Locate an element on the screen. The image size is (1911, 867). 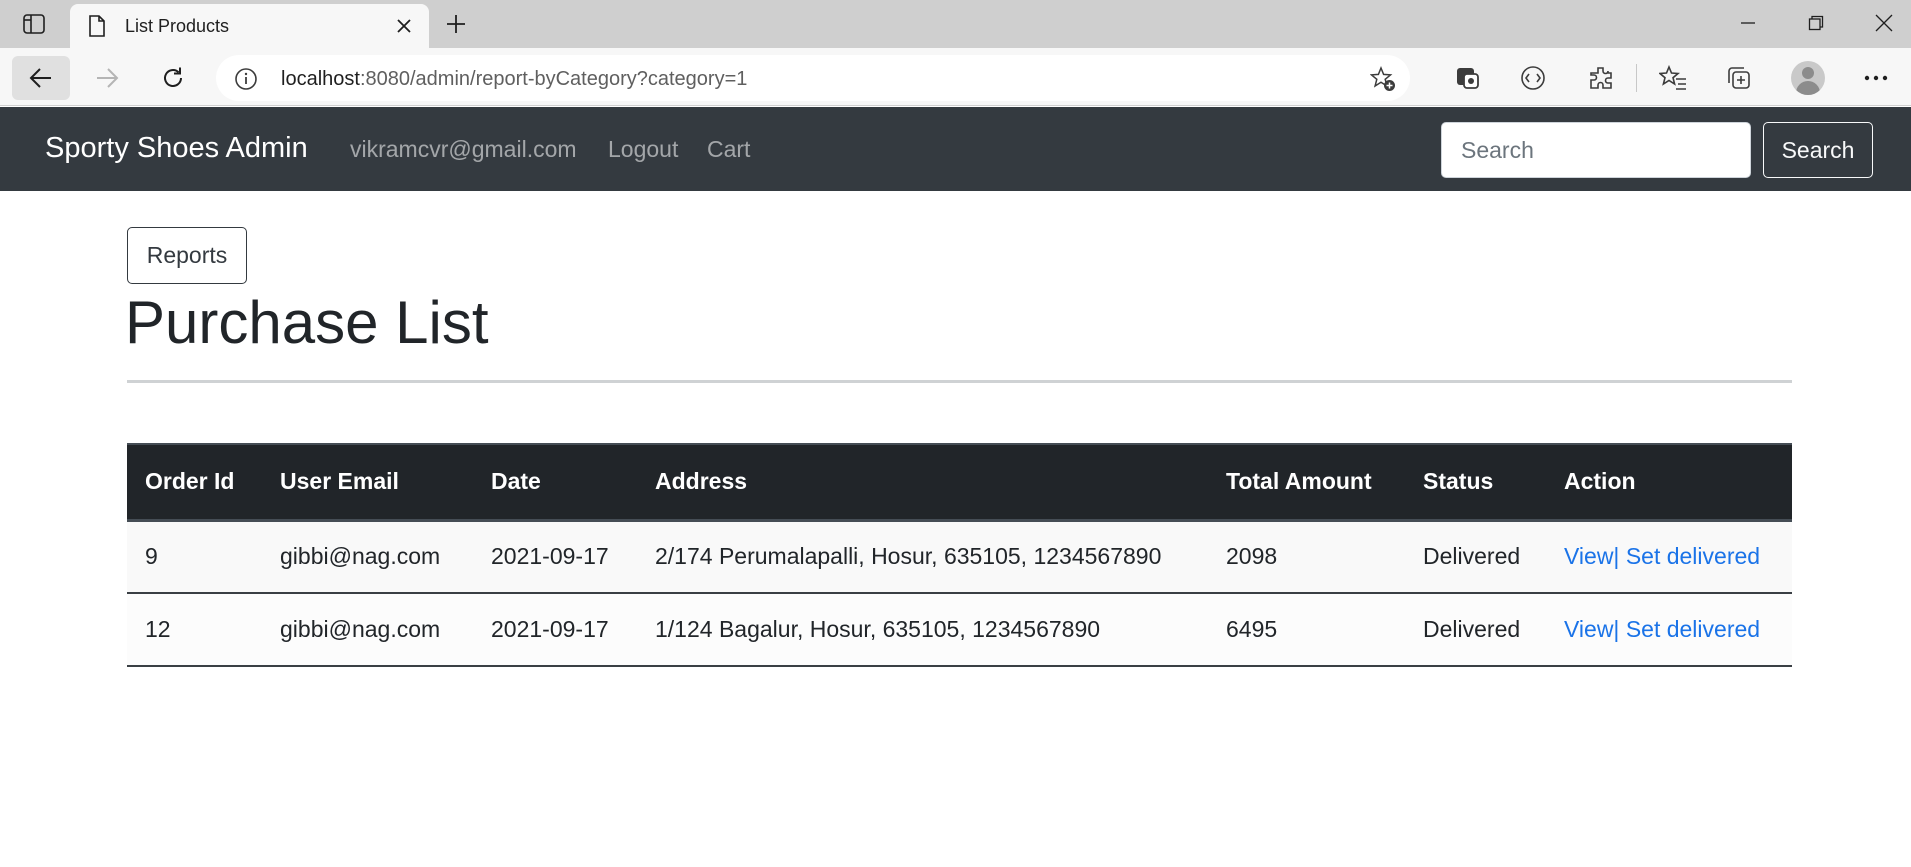
add-favorite-icon is located at coordinates (1382, 81).